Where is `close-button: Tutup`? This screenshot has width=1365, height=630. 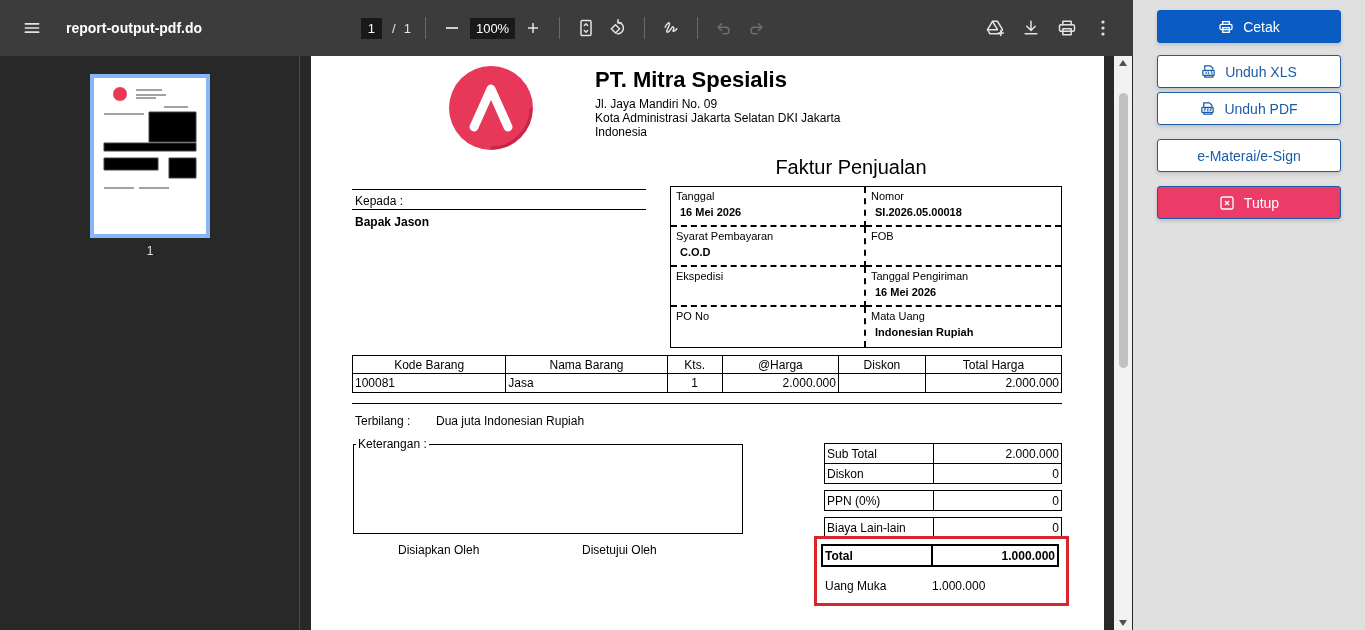 close-button: Tutup is located at coordinates (1249, 202).